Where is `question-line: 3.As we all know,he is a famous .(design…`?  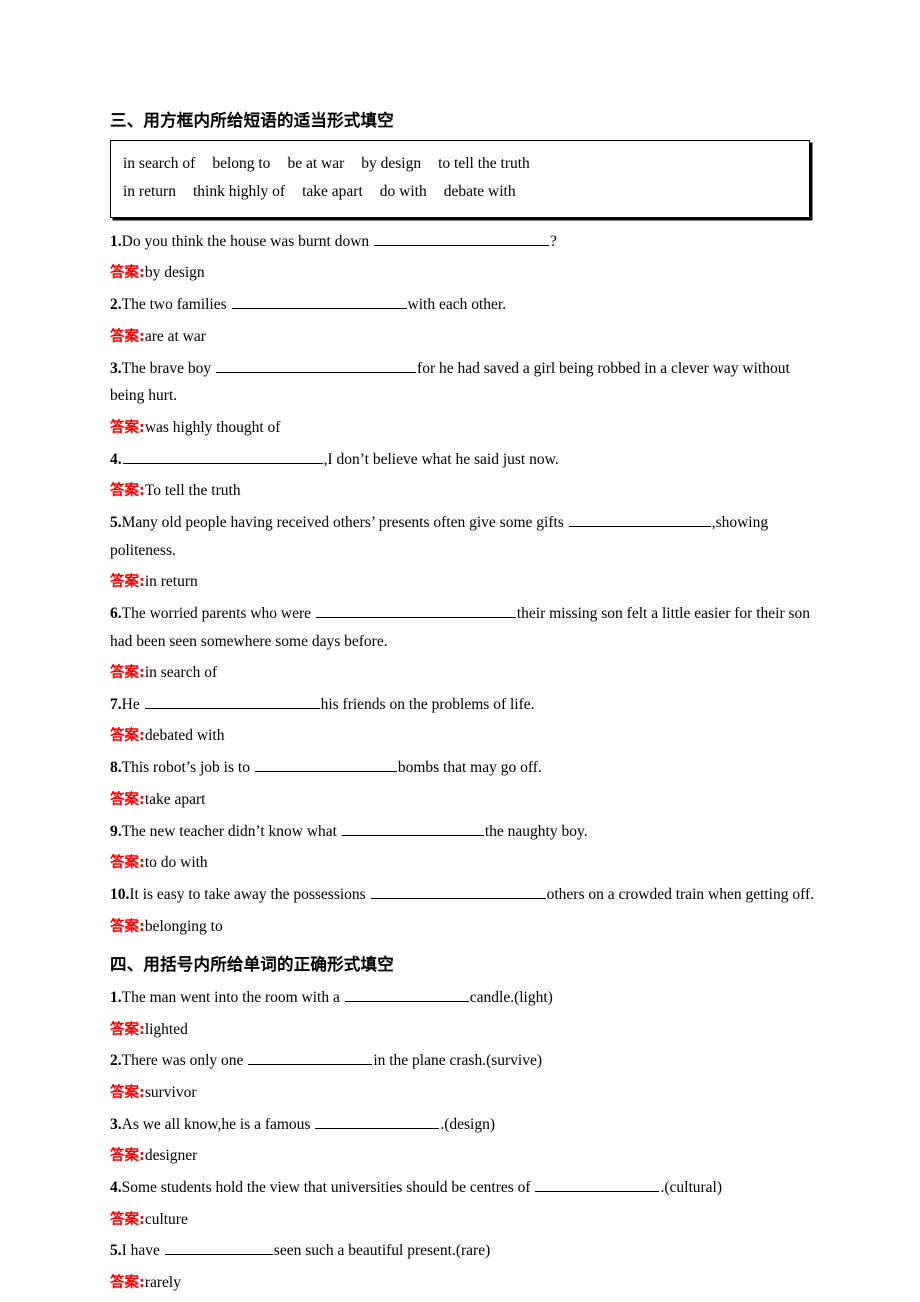 question-line: 3.As we all know,he is a famous .(design… is located at coordinates (469, 1125).